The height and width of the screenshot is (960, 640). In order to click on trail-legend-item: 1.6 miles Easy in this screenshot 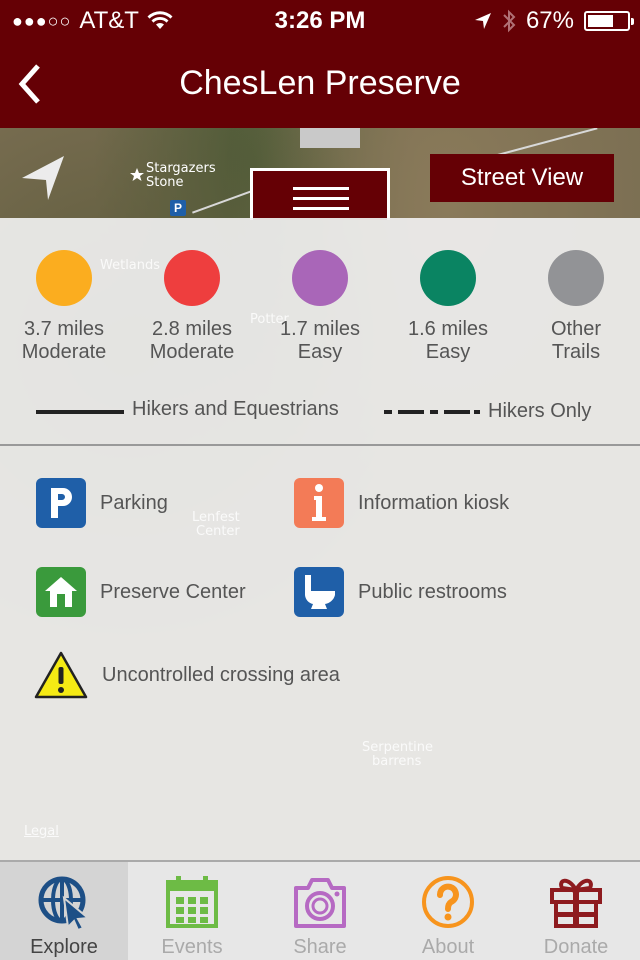, I will do `click(448, 307)`.